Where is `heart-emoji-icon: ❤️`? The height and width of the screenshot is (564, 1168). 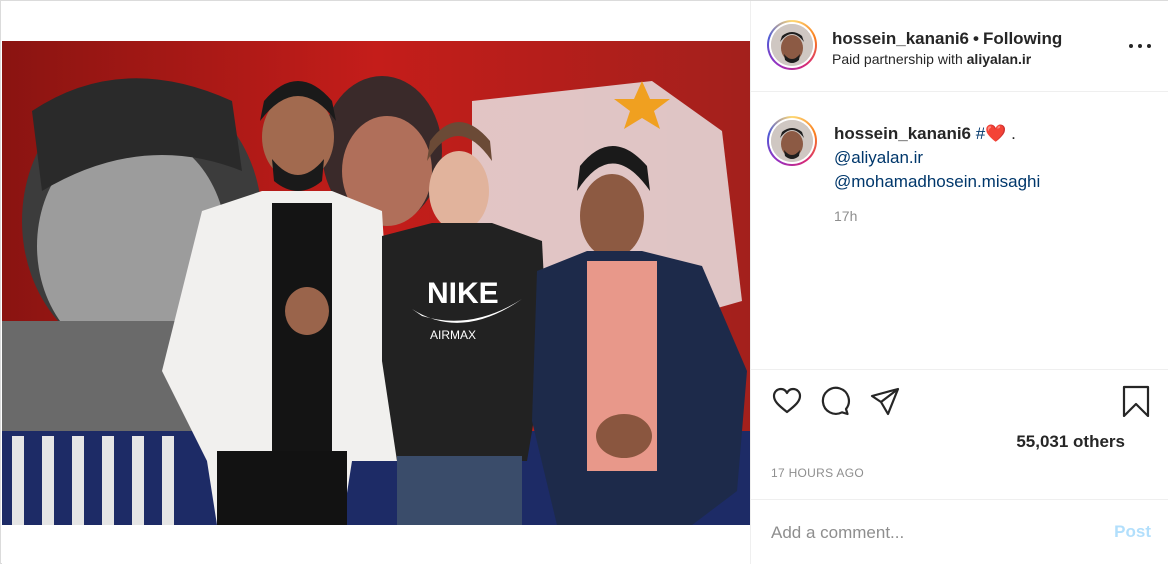 heart-emoji-icon: ❤️ is located at coordinates (996, 133).